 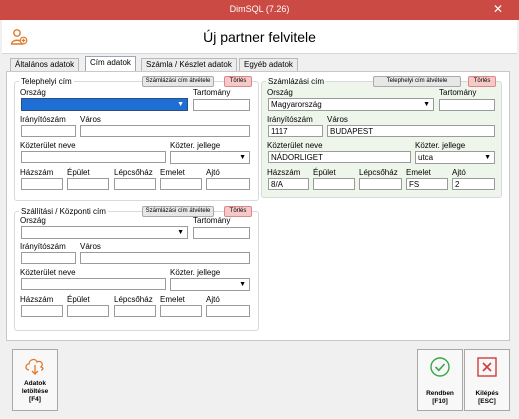 I want to click on telephelyi-ajto-input, so click(x=228, y=184).